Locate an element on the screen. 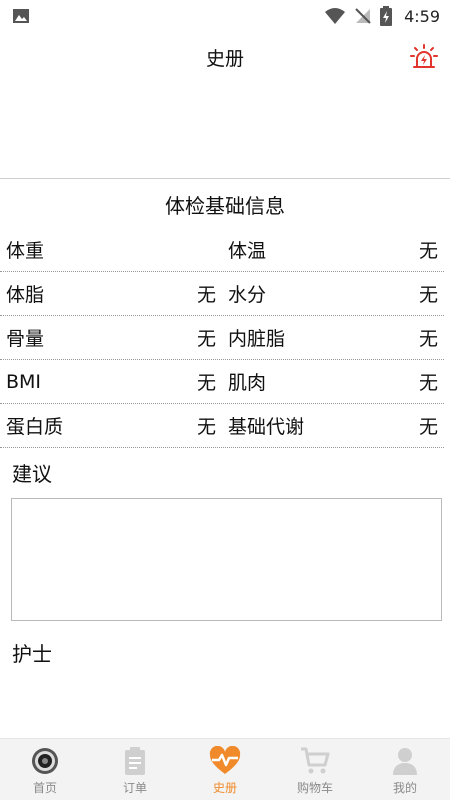 The height and width of the screenshot is (800, 450). nav-label: 购物车 is located at coordinates (314, 788).